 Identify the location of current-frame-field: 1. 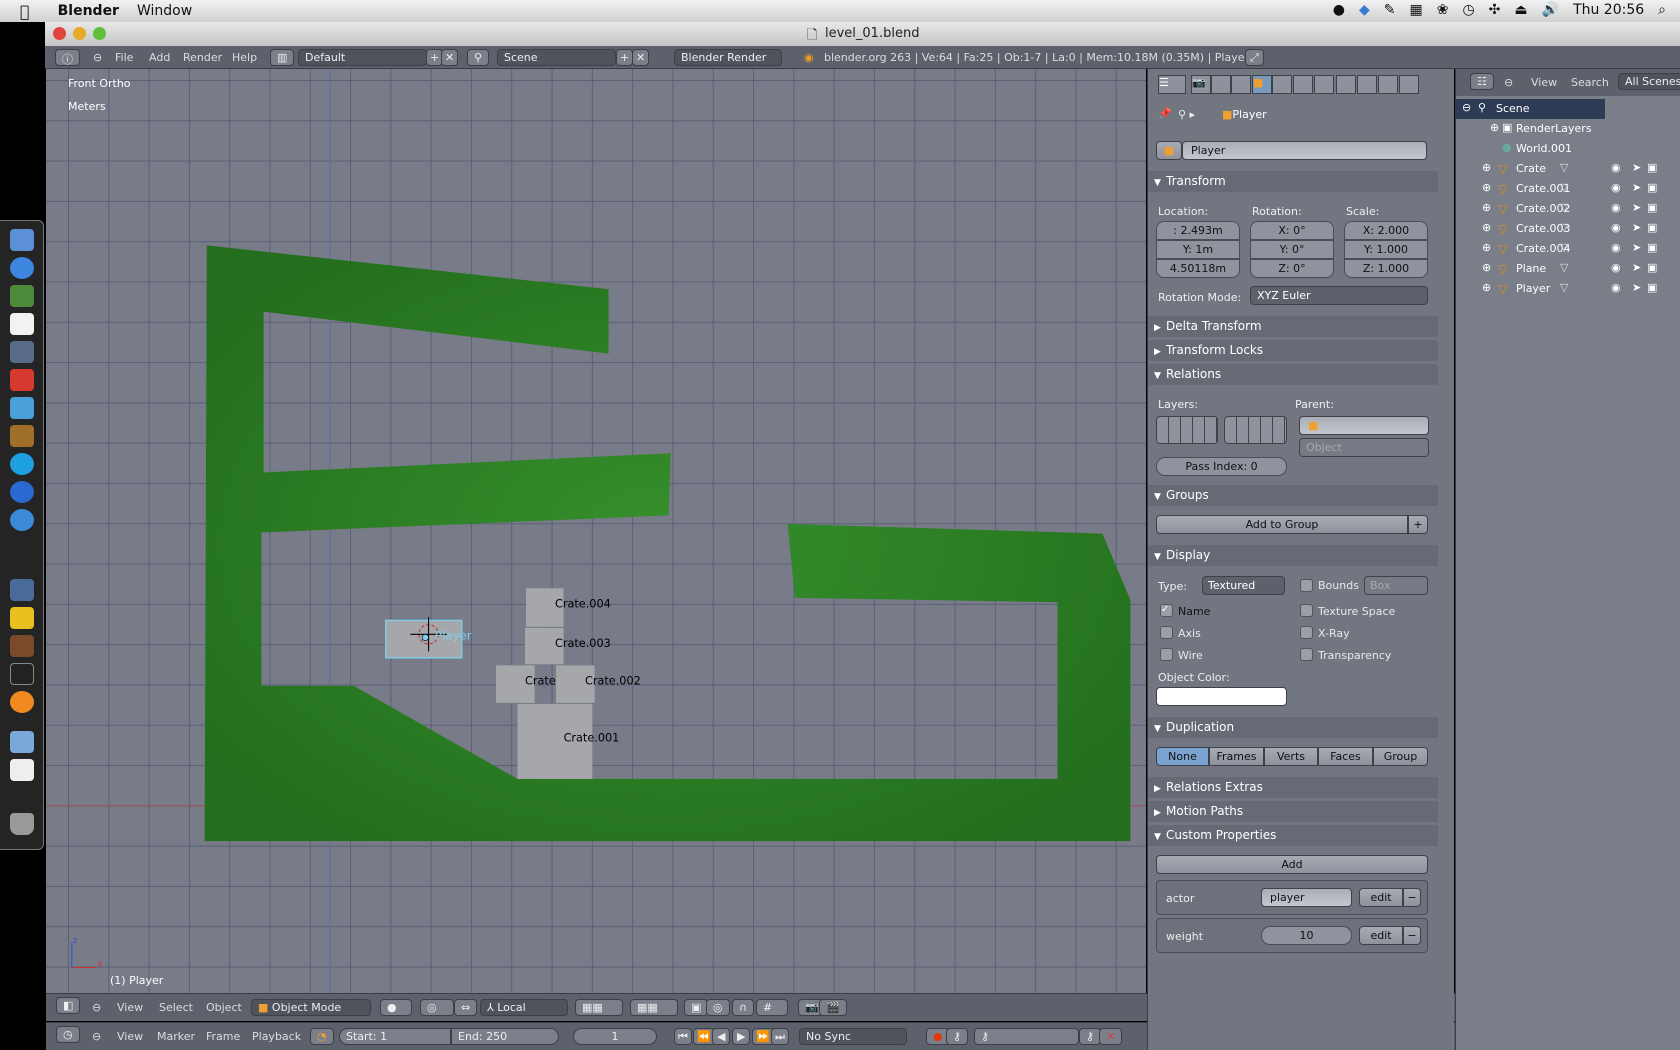
(615, 1036).